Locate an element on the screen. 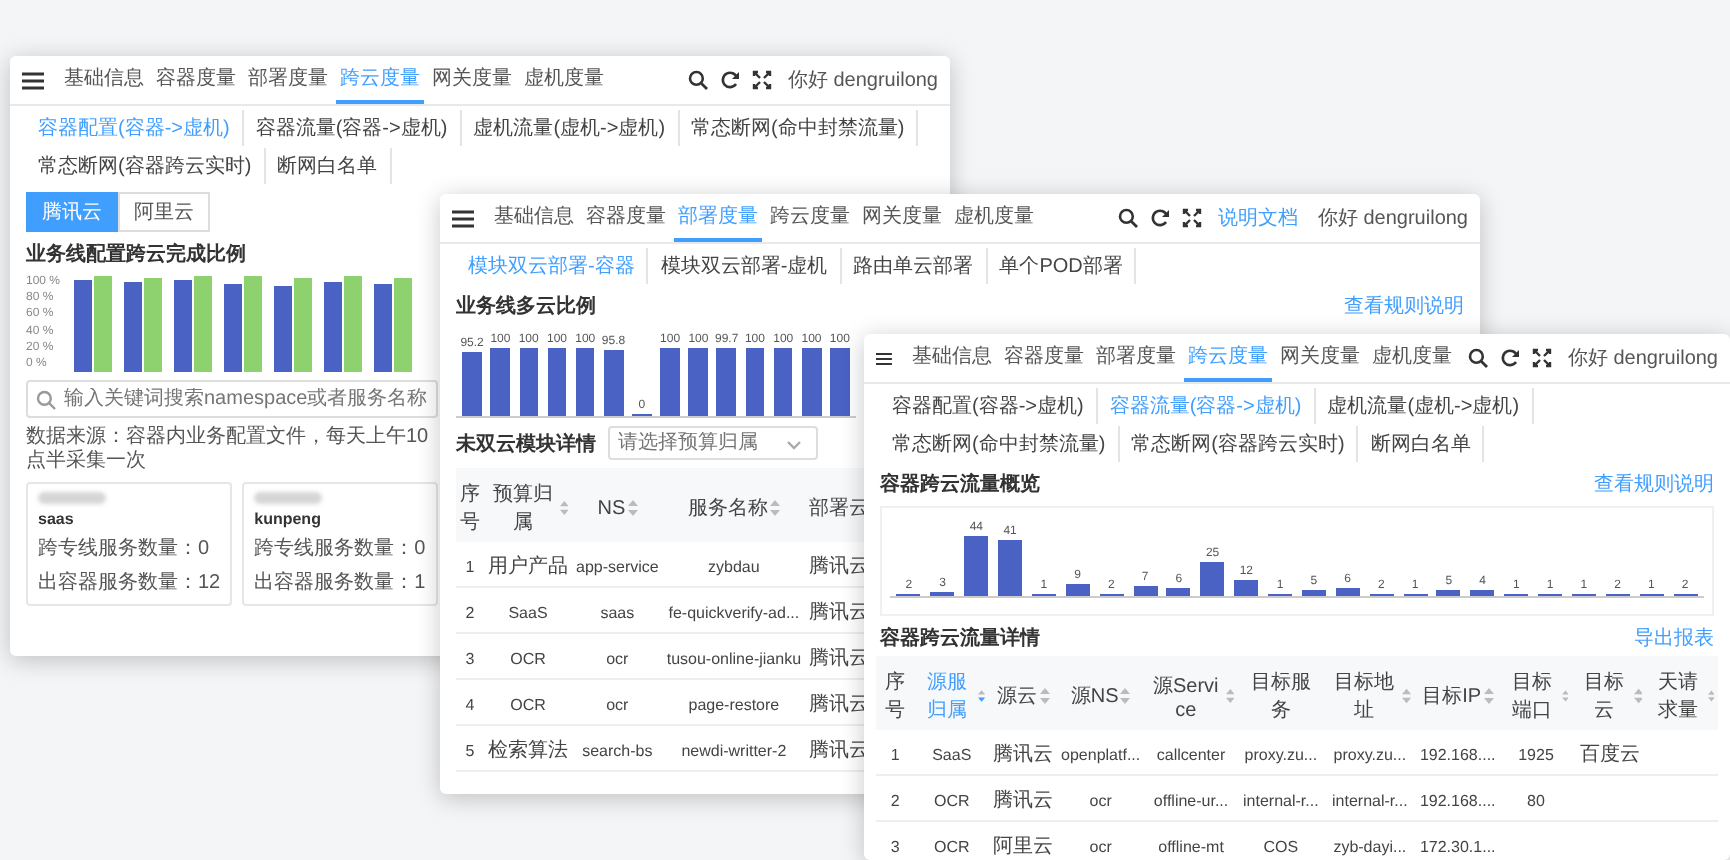 The height and width of the screenshot is (860, 1730). section-title: 容器跨云流量详情 is located at coordinates (960, 638).